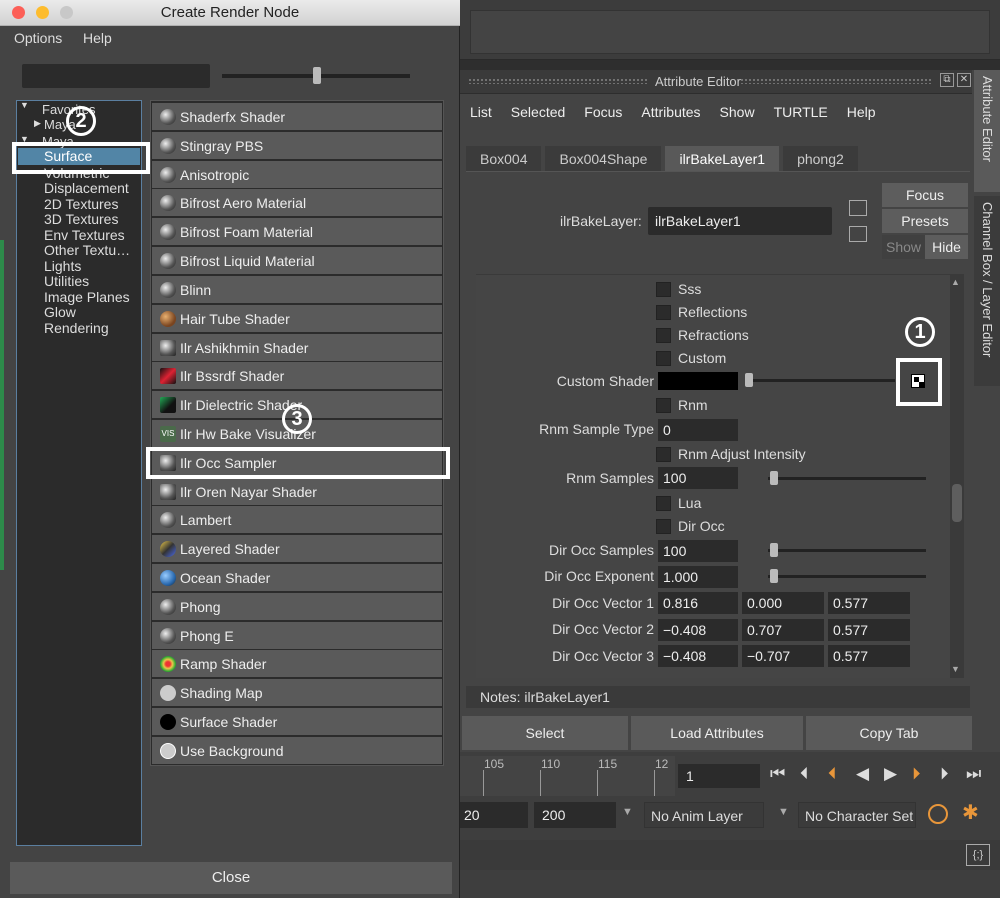 The height and width of the screenshot is (898, 1000). I want to click on rnm-sample-type-field: 0, so click(698, 430).